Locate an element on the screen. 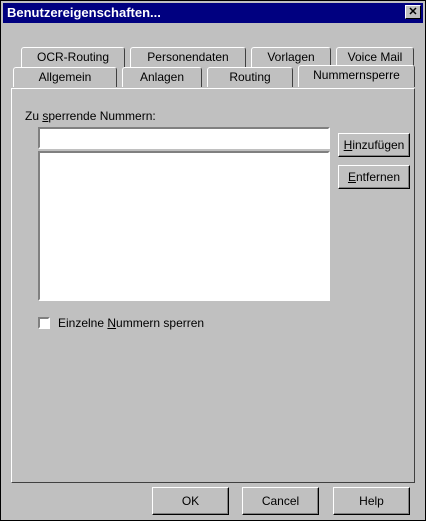 This screenshot has height=521, width=426. tab-label: Vorlagen is located at coordinates (291, 57).